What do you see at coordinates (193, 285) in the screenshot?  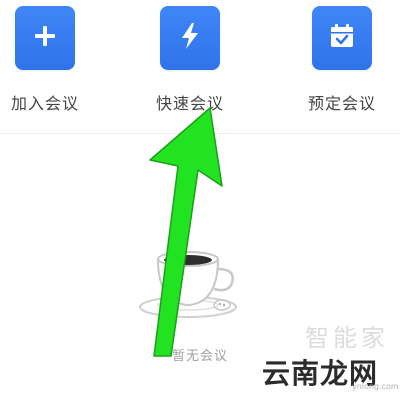 I see `coffee-cup-icon` at bounding box center [193, 285].